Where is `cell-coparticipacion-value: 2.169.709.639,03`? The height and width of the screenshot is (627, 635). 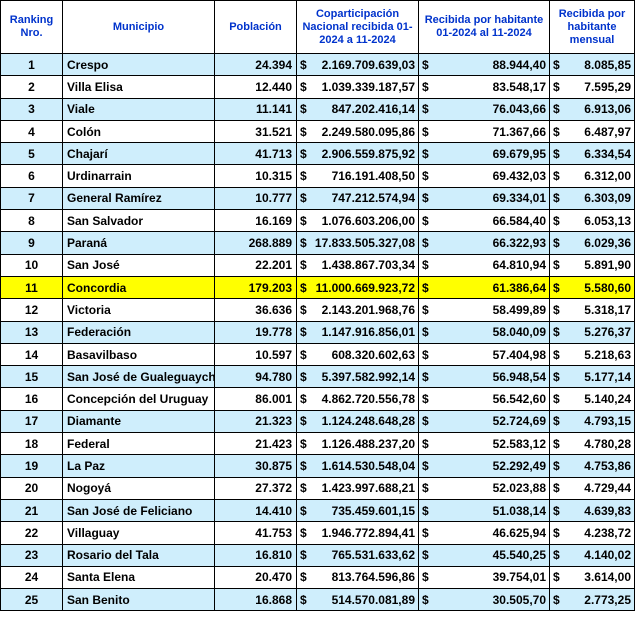
cell-coparticipacion-value: 2.169.709.639,03 is located at coordinates (368, 64).